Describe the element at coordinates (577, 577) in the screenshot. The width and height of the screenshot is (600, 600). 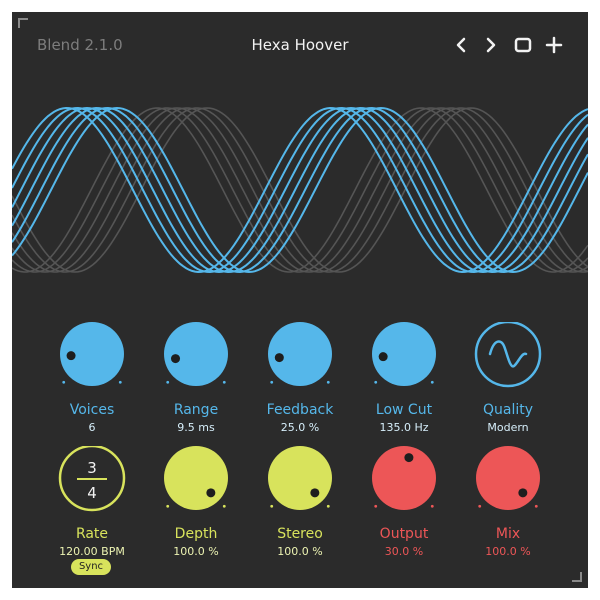
I see `resize-corner-bottom-right` at that location.